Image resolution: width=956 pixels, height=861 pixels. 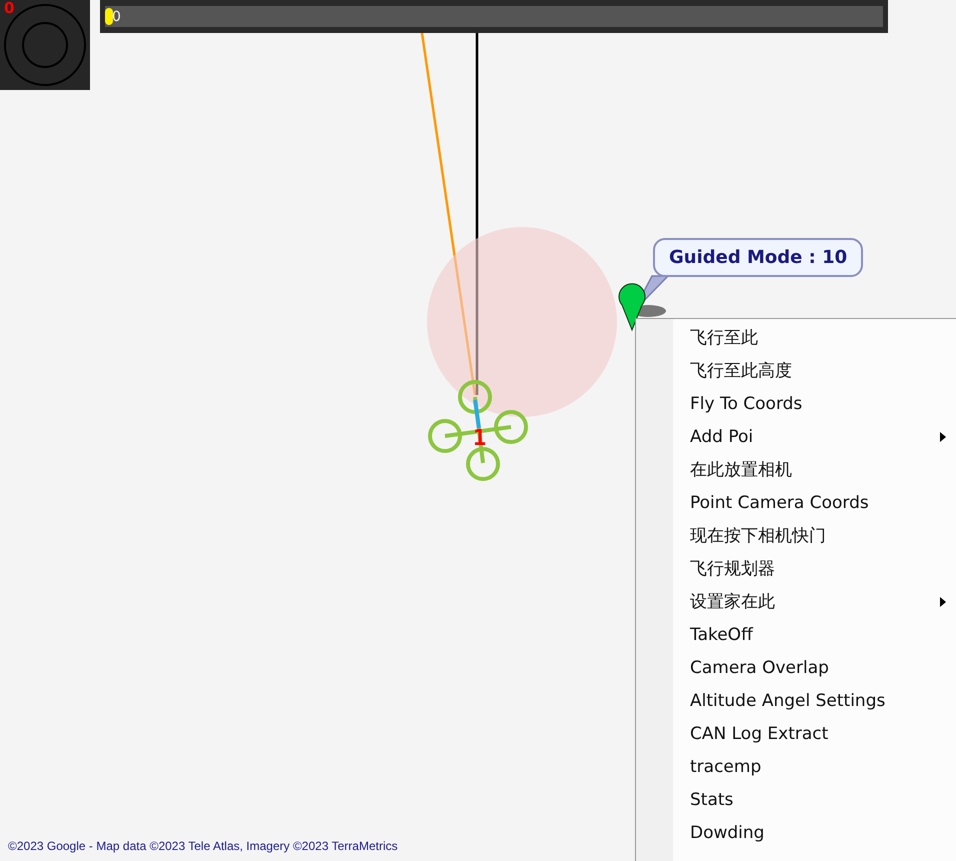 I want to click on menu-item: Point Camera Coords, so click(x=796, y=502).